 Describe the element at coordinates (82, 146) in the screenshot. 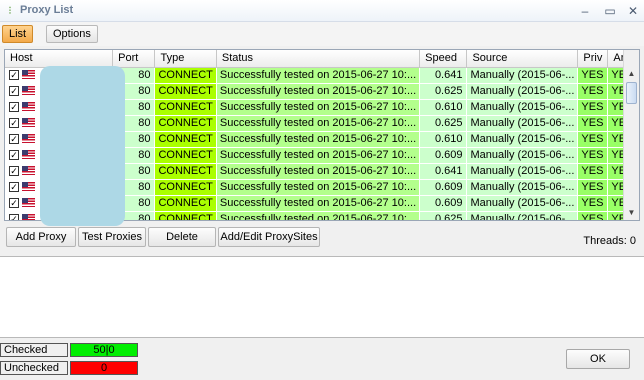

I see `redaction-overlay` at that location.